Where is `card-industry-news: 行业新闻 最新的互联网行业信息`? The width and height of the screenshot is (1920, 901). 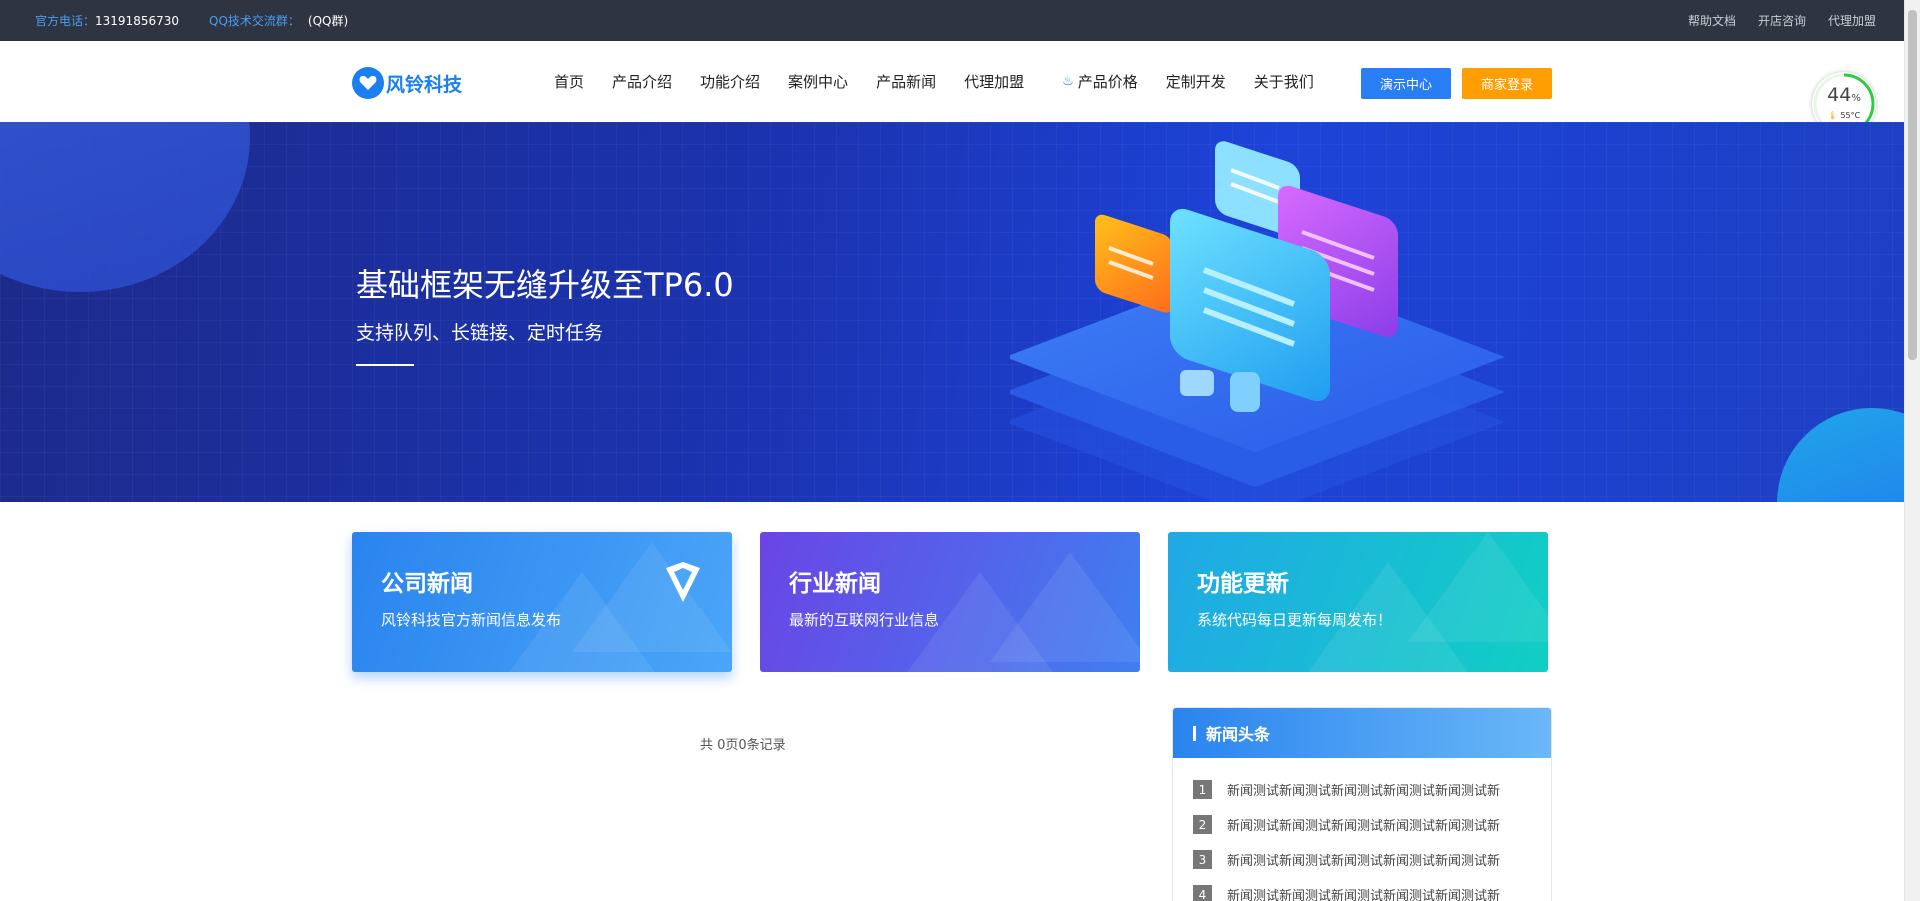 card-industry-news: 行业新闻 最新的互联网行业信息 is located at coordinates (950, 602).